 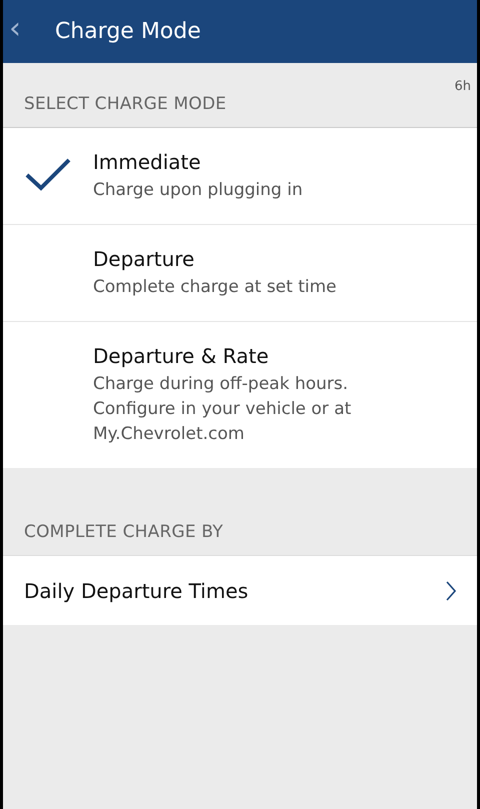 What do you see at coordinates (147, 162) in the screenshot?
I see `mode-title: Immediate` at bounding box center [147, 162].